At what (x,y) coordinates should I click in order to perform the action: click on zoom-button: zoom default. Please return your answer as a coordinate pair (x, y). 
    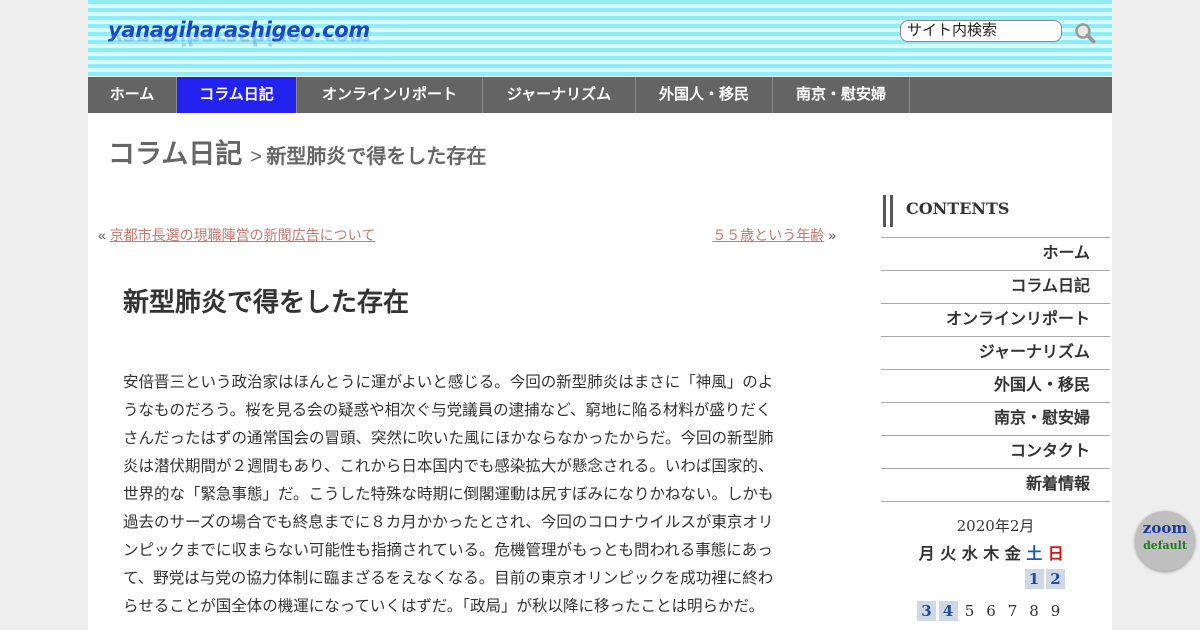
    Looking at the image, I should click on (1165, 541).